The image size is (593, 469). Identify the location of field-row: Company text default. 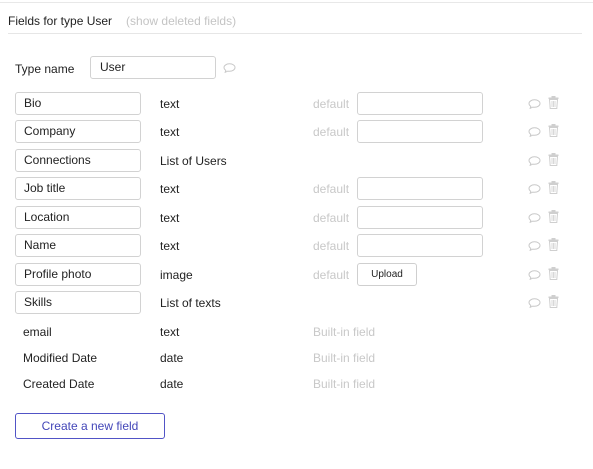
(296, 134).